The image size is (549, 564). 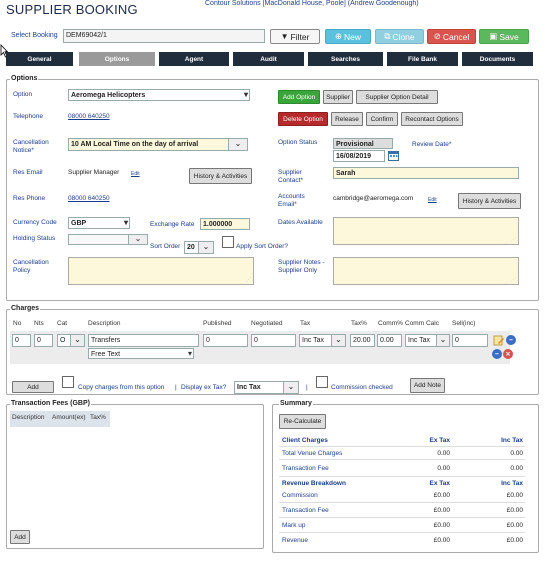 I want to click on add-charge-button: Add, so click(x=33, y=387).